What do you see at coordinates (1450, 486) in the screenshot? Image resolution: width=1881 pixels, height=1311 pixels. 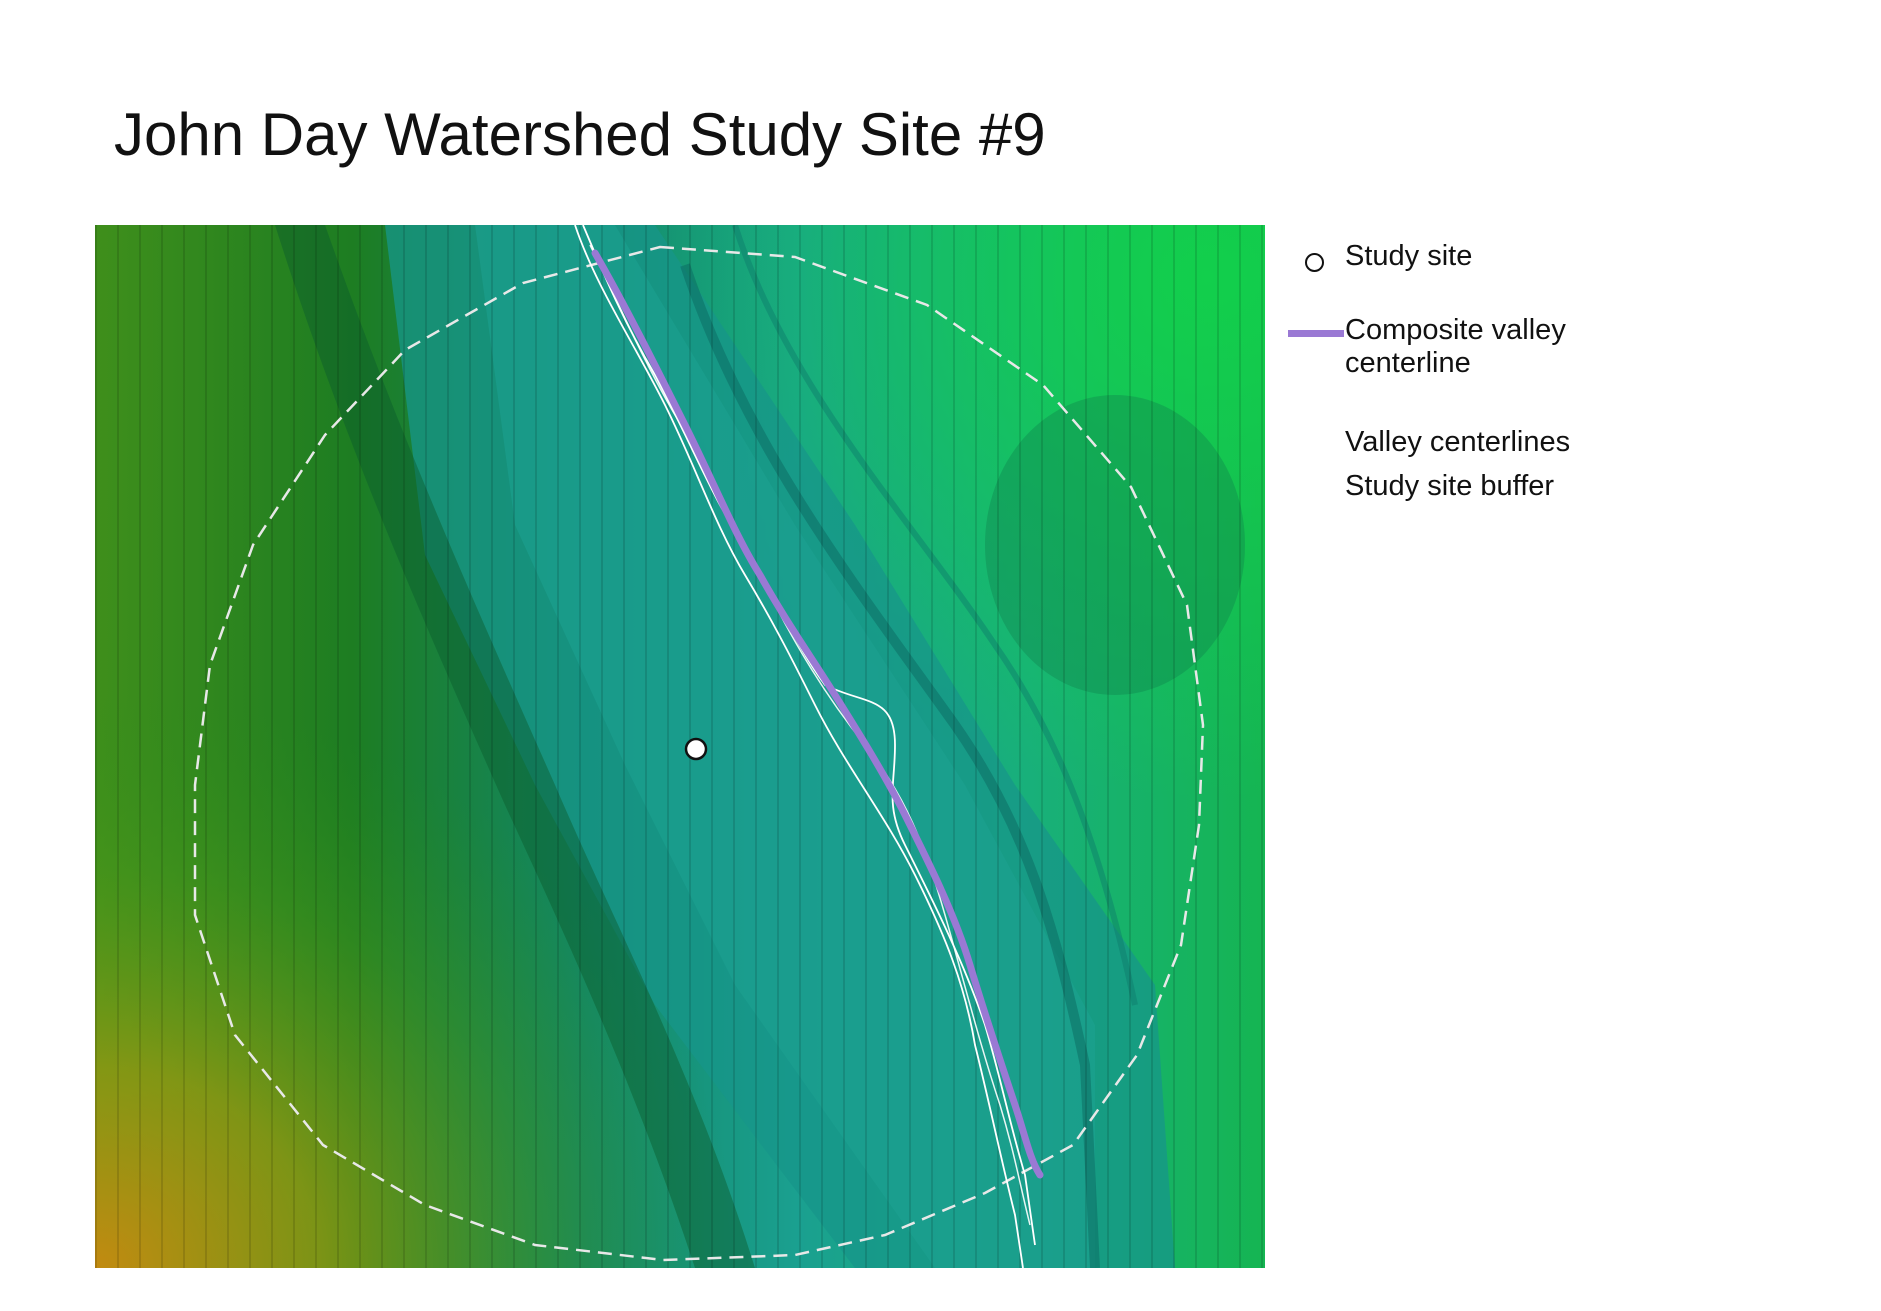 I see `legend-label-study-site-buffer: Study site buffer` at bounding box center [1450, 486].